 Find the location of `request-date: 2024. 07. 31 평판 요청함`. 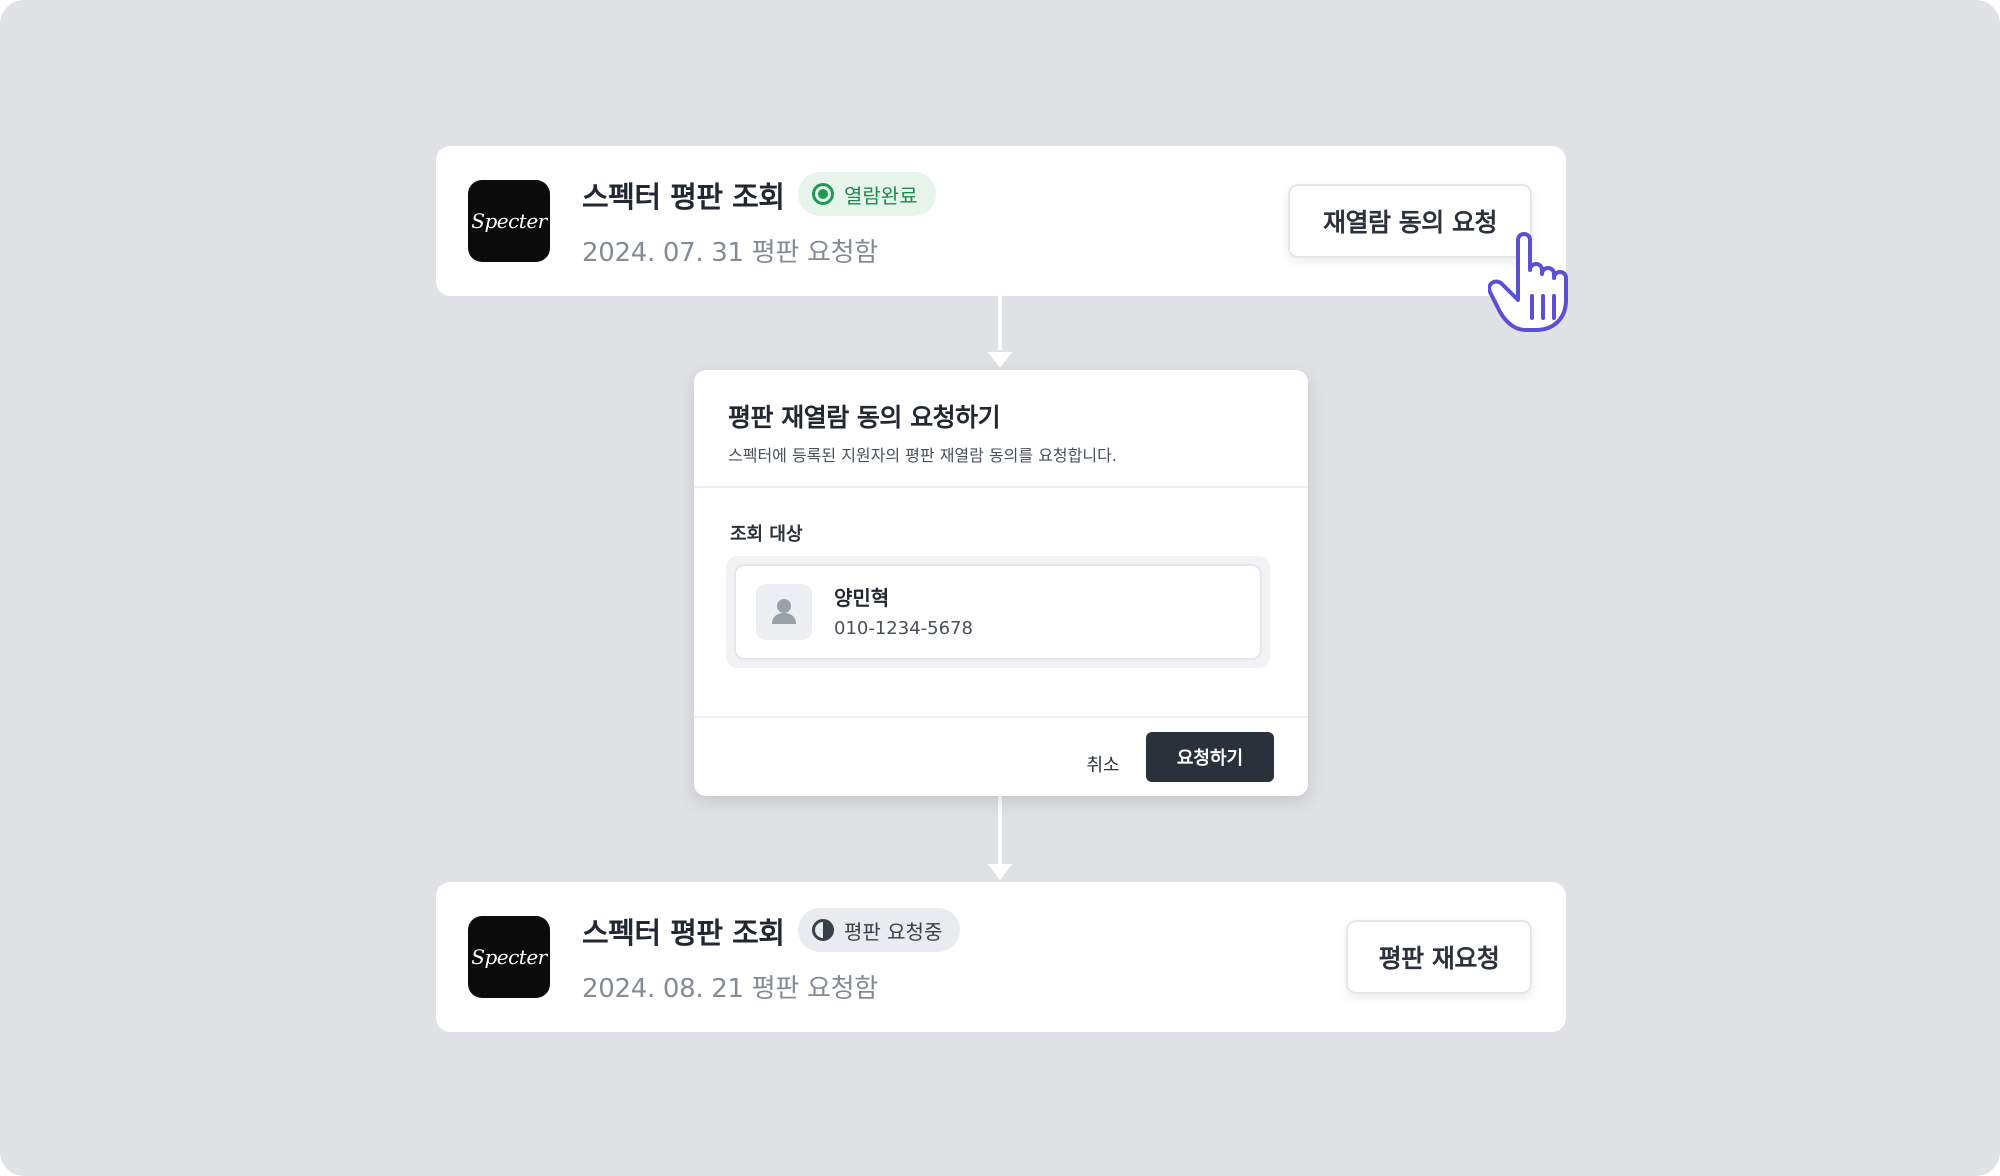

request-date: 2024. 07. 31 평판 요청함 is located at coordinates (730, 253).